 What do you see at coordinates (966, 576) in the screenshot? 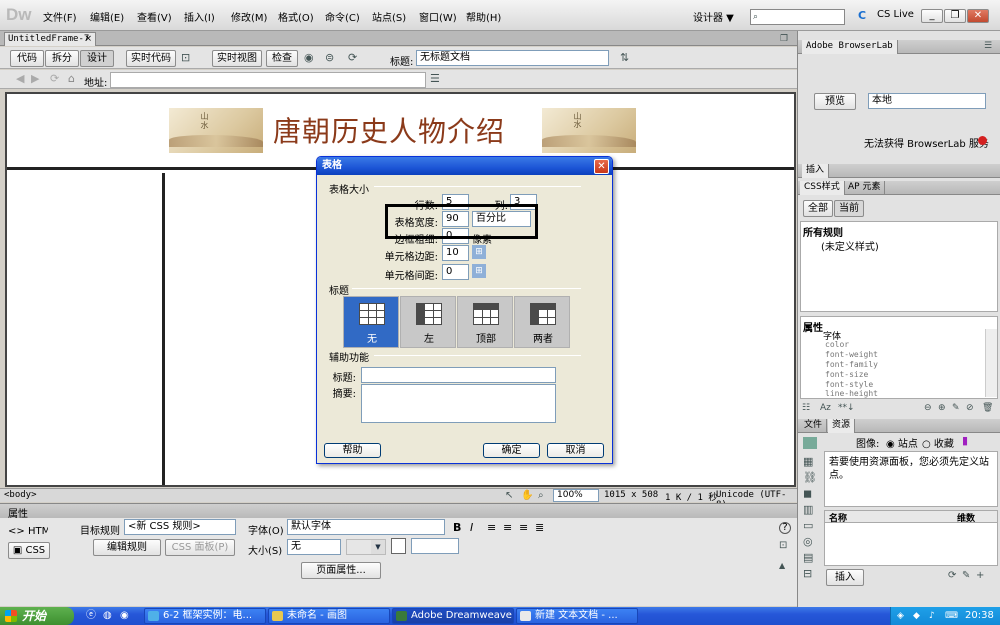
I see `edit-asset-icon: ✎` at bounding box center [966, 576].